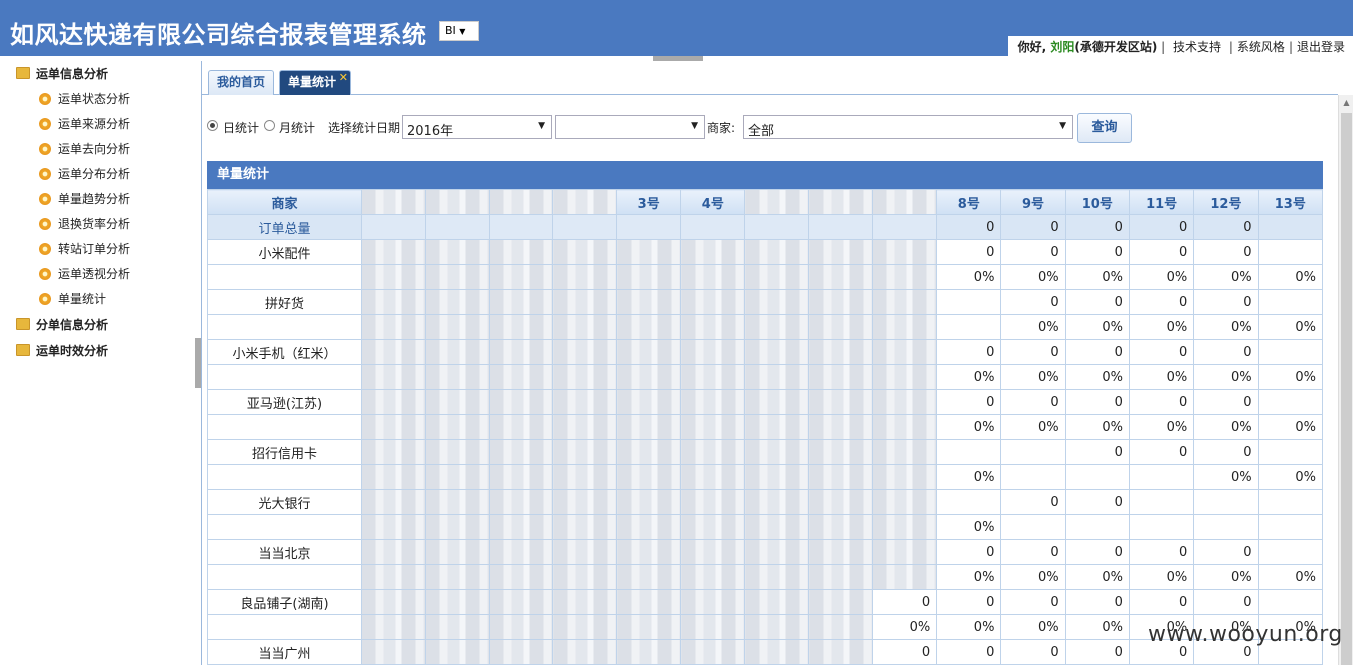 The height and width of the screenshot is (665, 1353). I want to click on month-select: ▼, so click(630, 127).